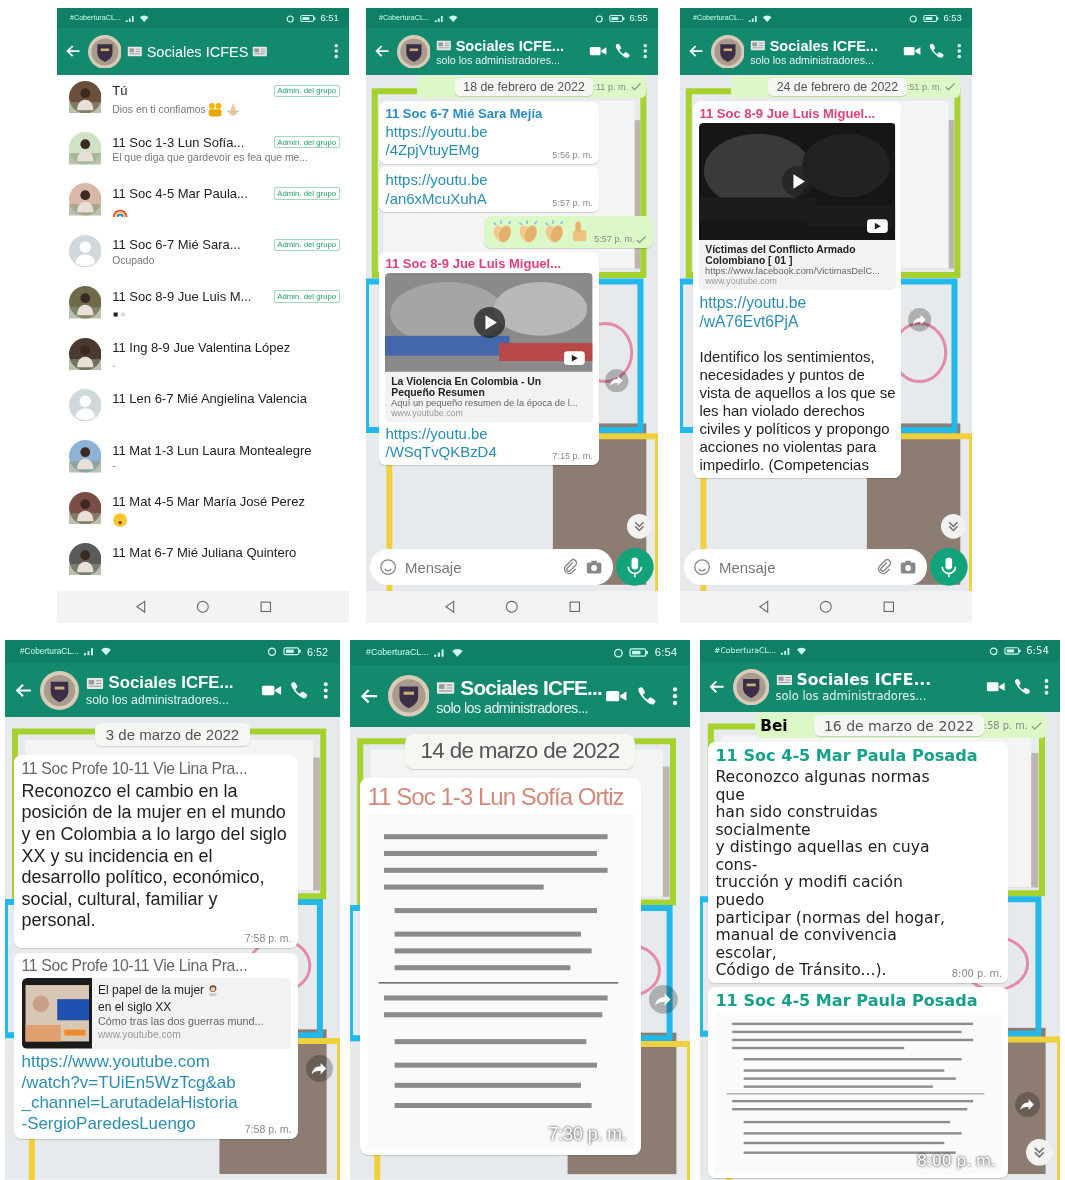  Describe the element at coordinates (120, 91) in the screenshot. I see `member-name: Tú` at that location.